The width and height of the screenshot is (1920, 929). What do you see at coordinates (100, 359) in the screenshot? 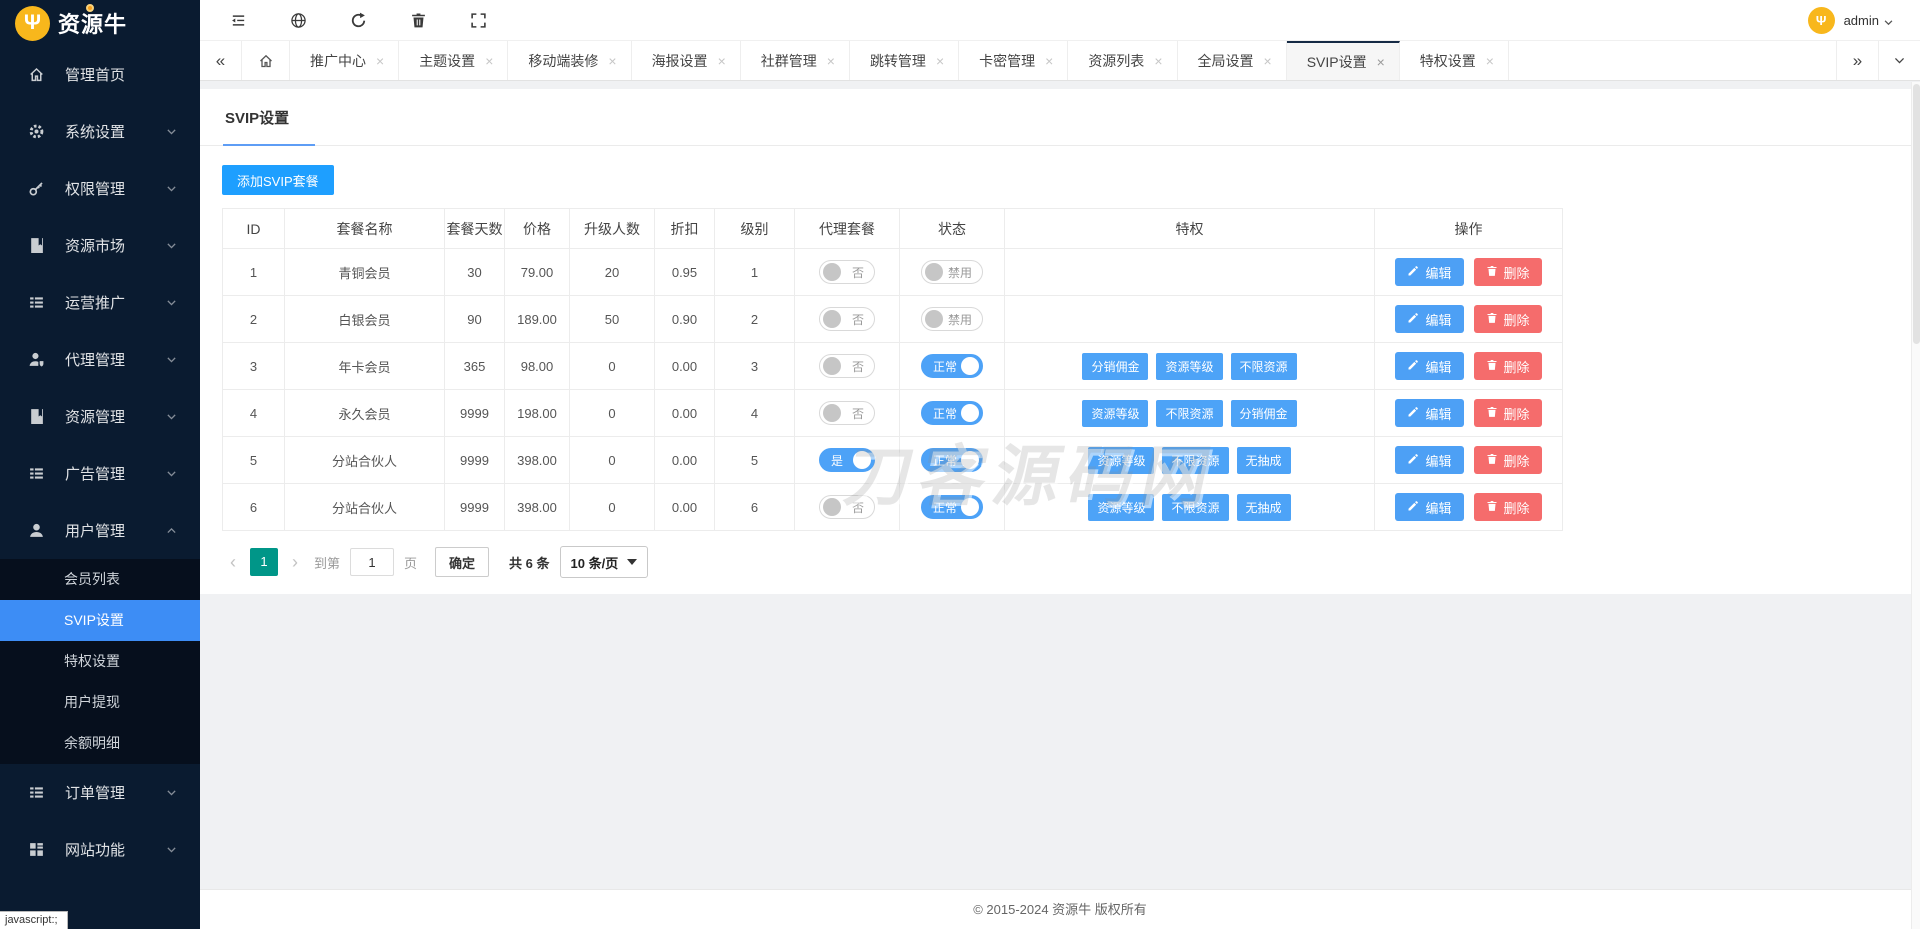
I see `sidebar-item-agent-management: 代理管理` at bounding box center [100, 359].